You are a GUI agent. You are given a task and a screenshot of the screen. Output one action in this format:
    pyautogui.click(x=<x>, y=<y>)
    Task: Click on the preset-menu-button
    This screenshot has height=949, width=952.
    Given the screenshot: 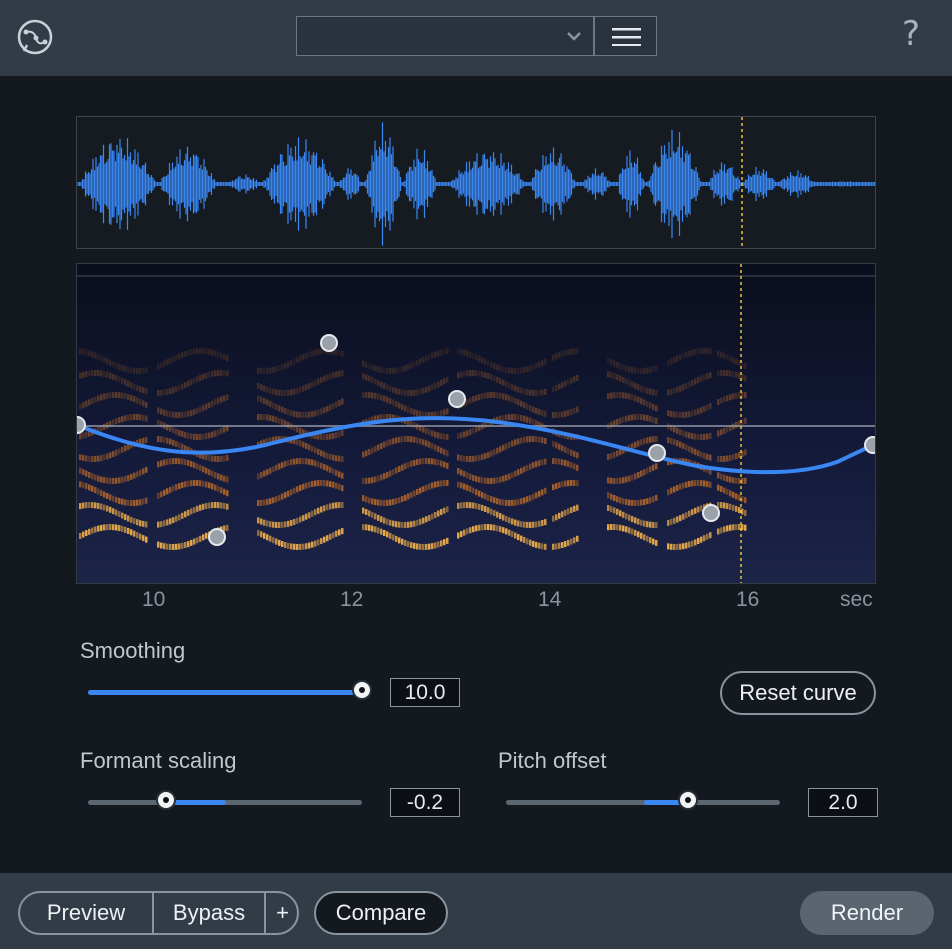 What is the action you would take?
    pyautogui.click(x=625, y=36)
    